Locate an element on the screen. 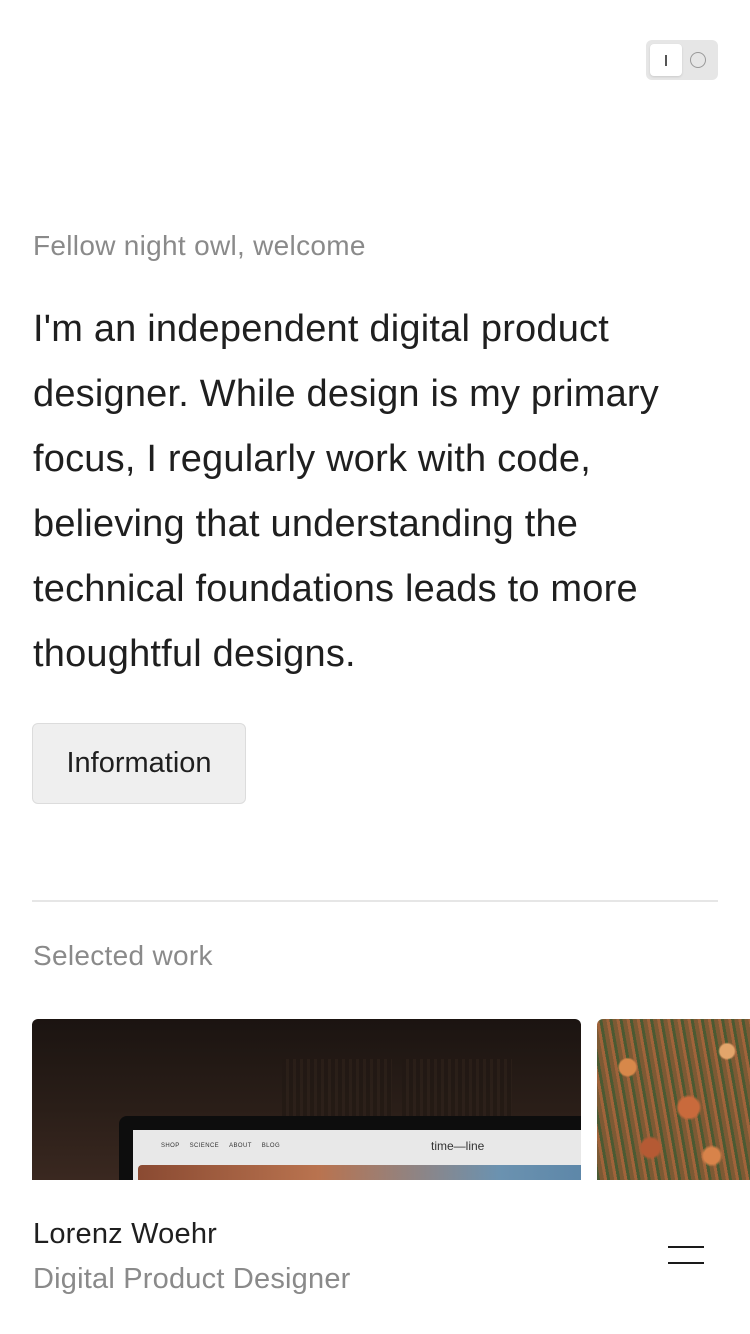  footer-role: Digital Product Designer is located at coordinates (192, 1279).